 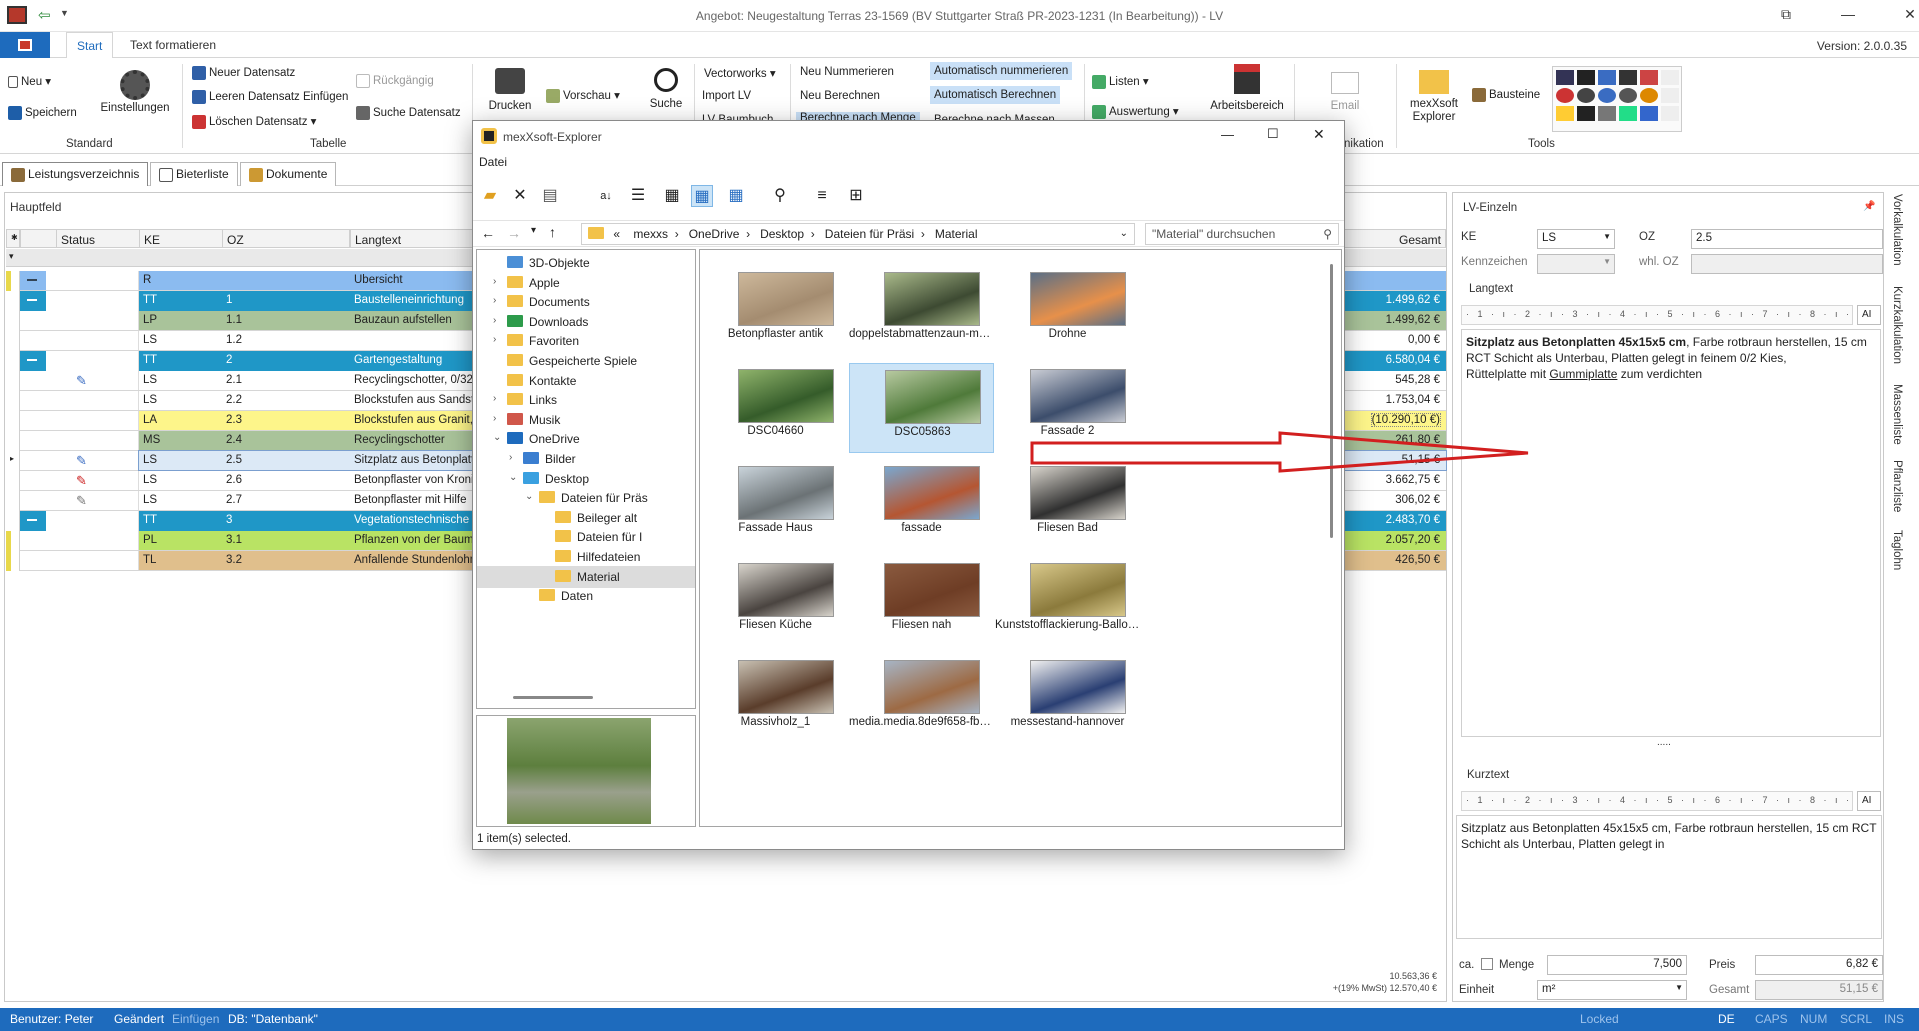 What do you see at coordinates (1242, 234) in the screenshot?
I see `explorer-search-input: "Material" durchsuchen ⚲` at bounding box center [1242, 234].